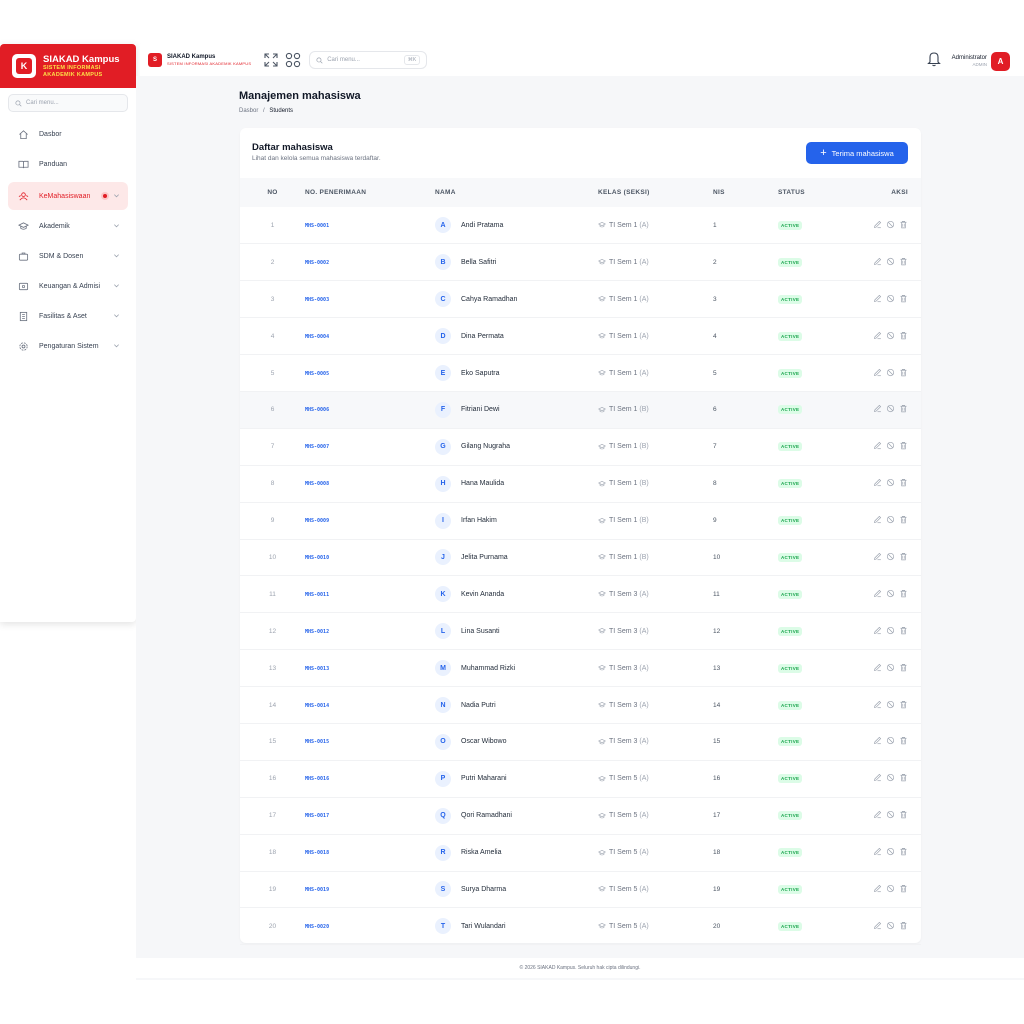 This screenshot has height=1024, width=1024. I want to click on bell-icon, so click(934, 61).